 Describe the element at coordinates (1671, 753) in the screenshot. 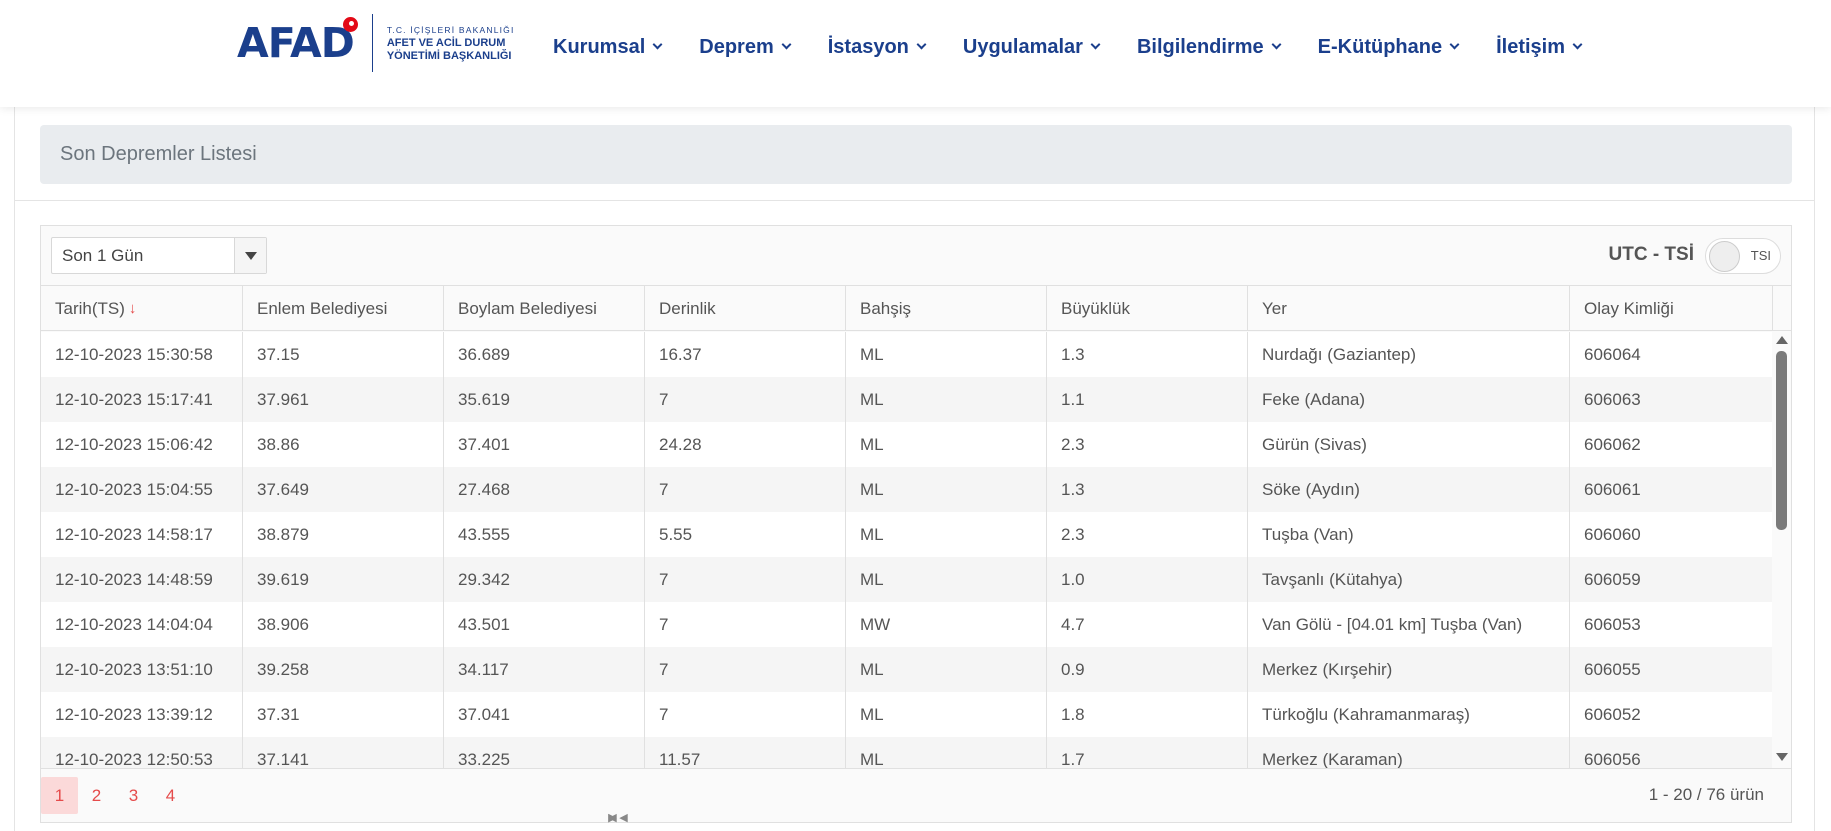

I see `cell-event-id: 606056` at that location.